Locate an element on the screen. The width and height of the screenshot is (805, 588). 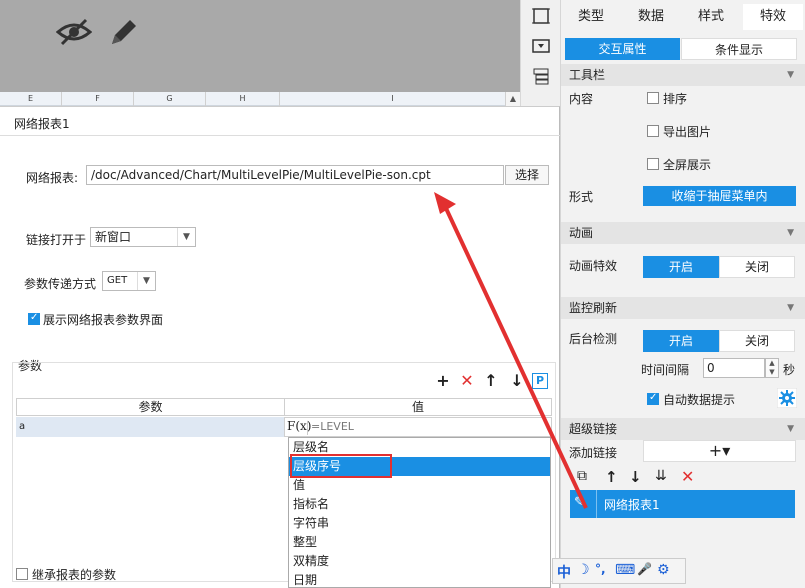
dropdown-widget-icon is located at coordinates (541, 46).